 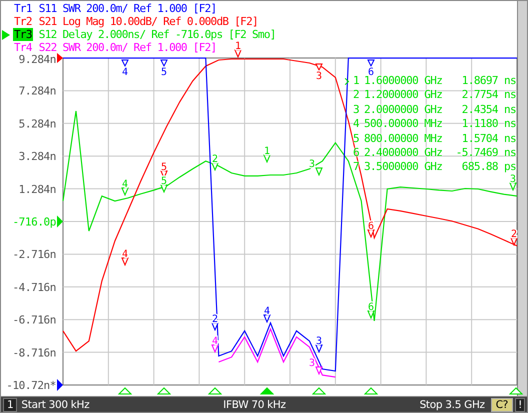 What do you see at coordinates (404, 139) in the screenshot?
I see `marker-frequency: 800.00000 MHz` at bounding box center [404, 139].